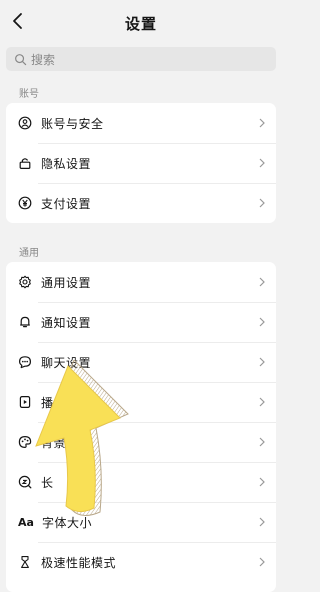 The image size is (320, 592). Describe the element at coordinates (141, 562) in the screenshot. I see `list-item-speed-mode: 极速性能模式` at that location.